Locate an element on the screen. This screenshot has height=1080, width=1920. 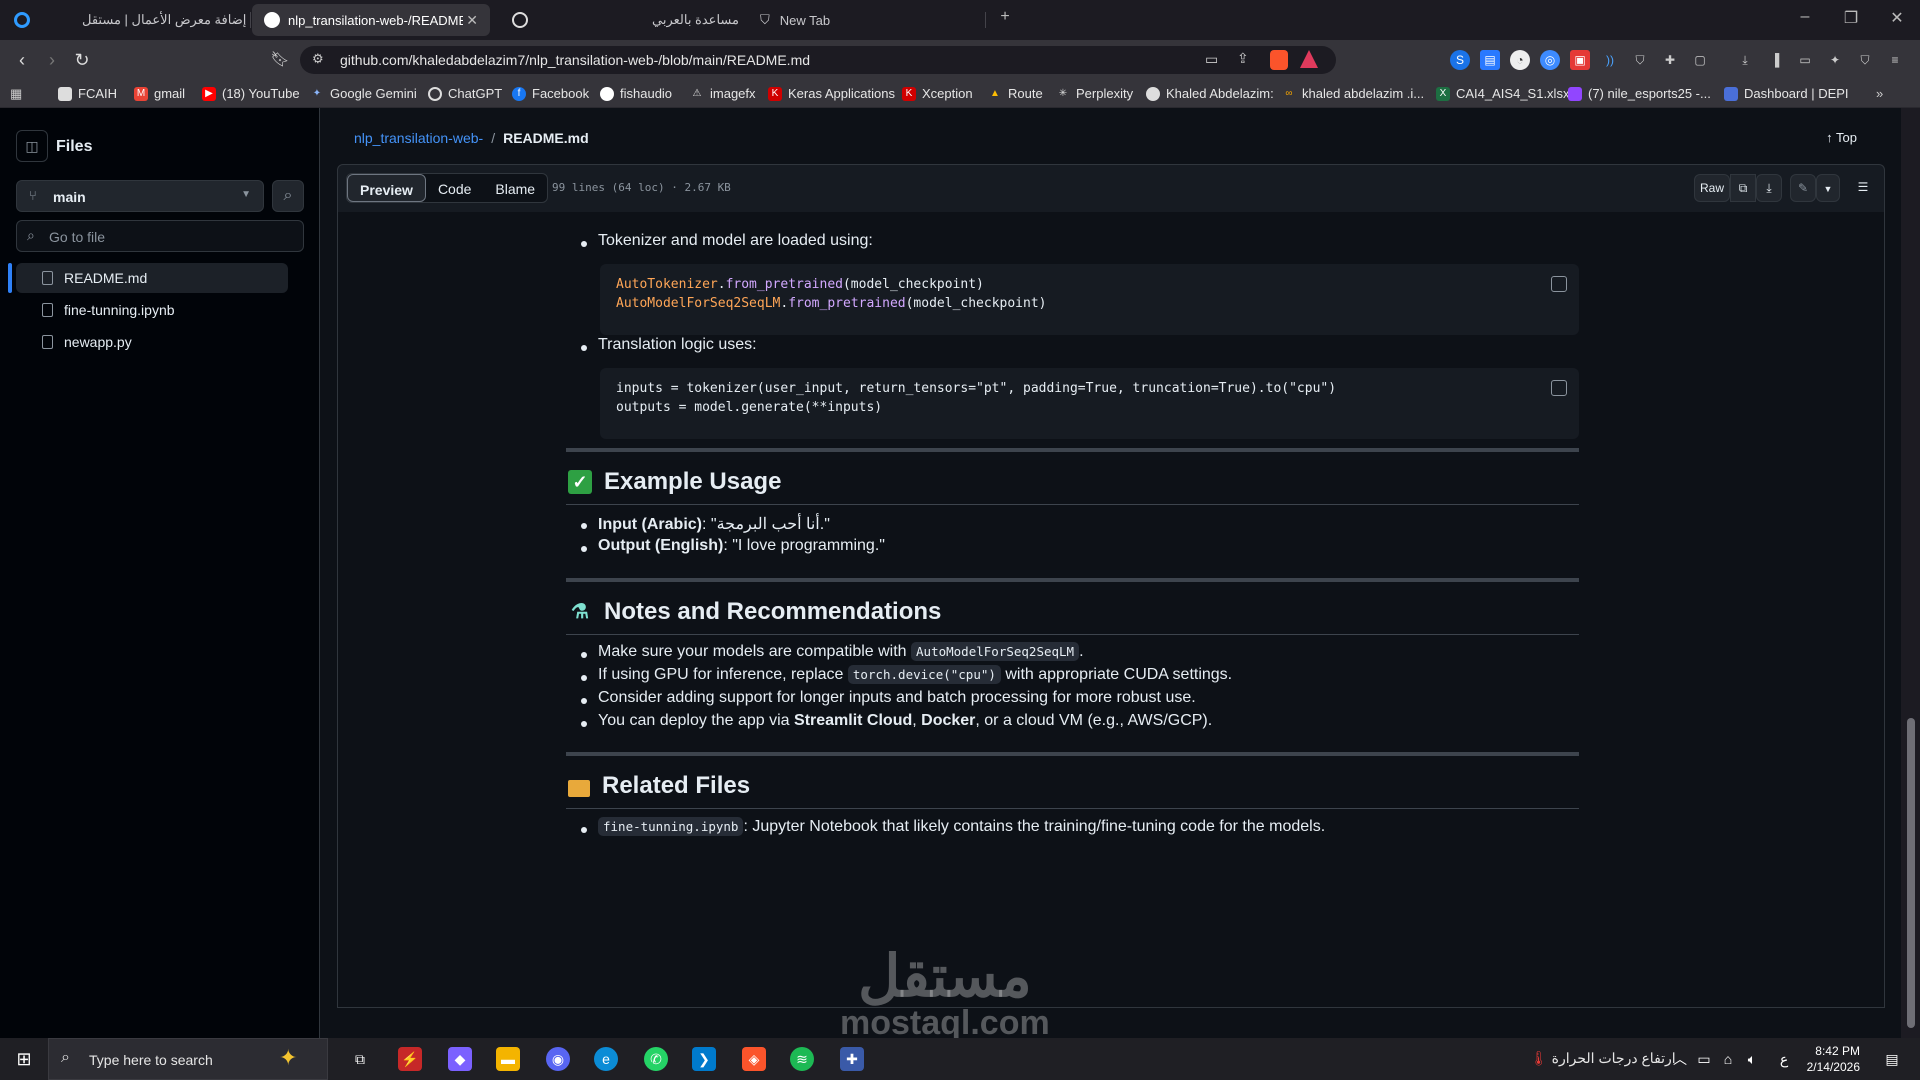
app-icon: ⚡ is located at coordinates (410, 1059).